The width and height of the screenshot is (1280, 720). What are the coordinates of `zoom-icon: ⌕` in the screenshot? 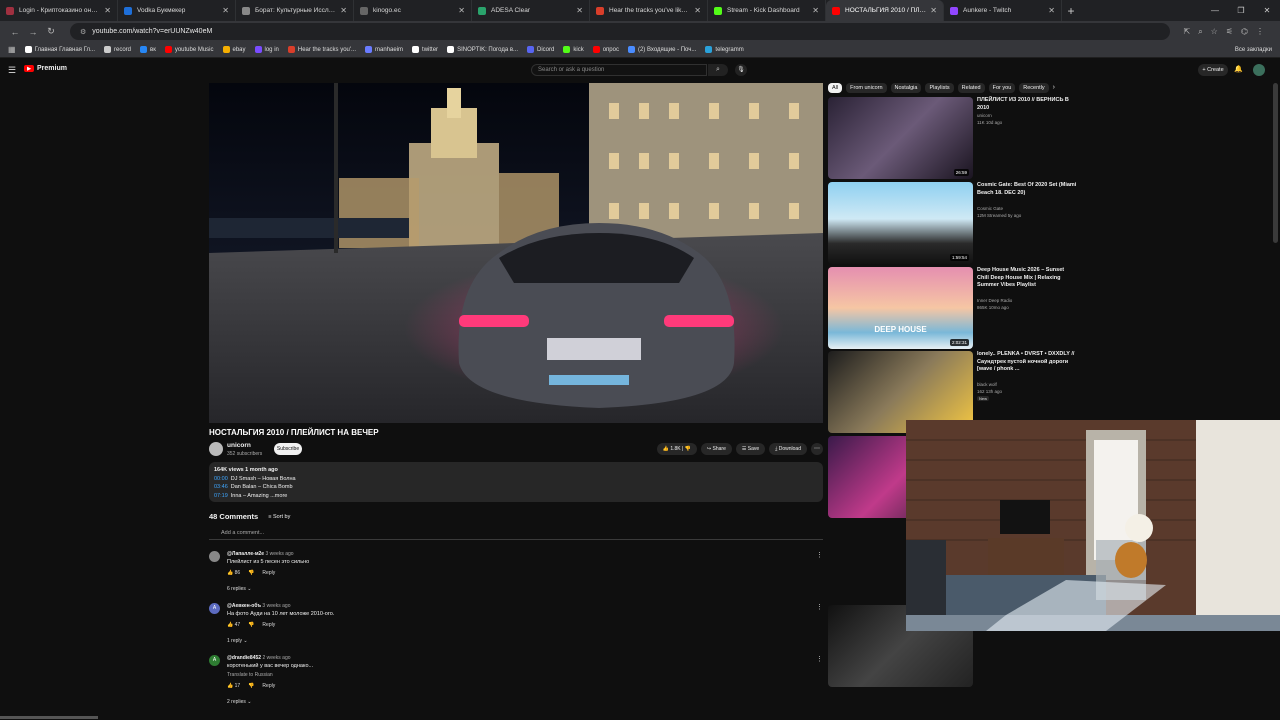 It's located at (1200, 32).